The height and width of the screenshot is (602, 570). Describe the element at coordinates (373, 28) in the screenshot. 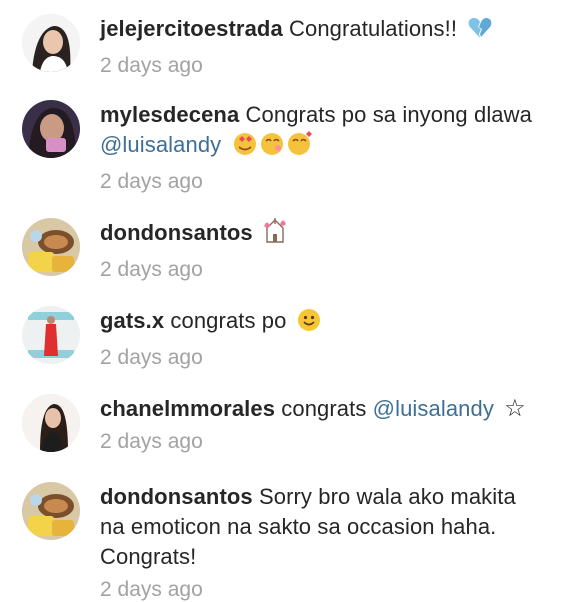

I see `comment-message: Congratulations!!` at that location.